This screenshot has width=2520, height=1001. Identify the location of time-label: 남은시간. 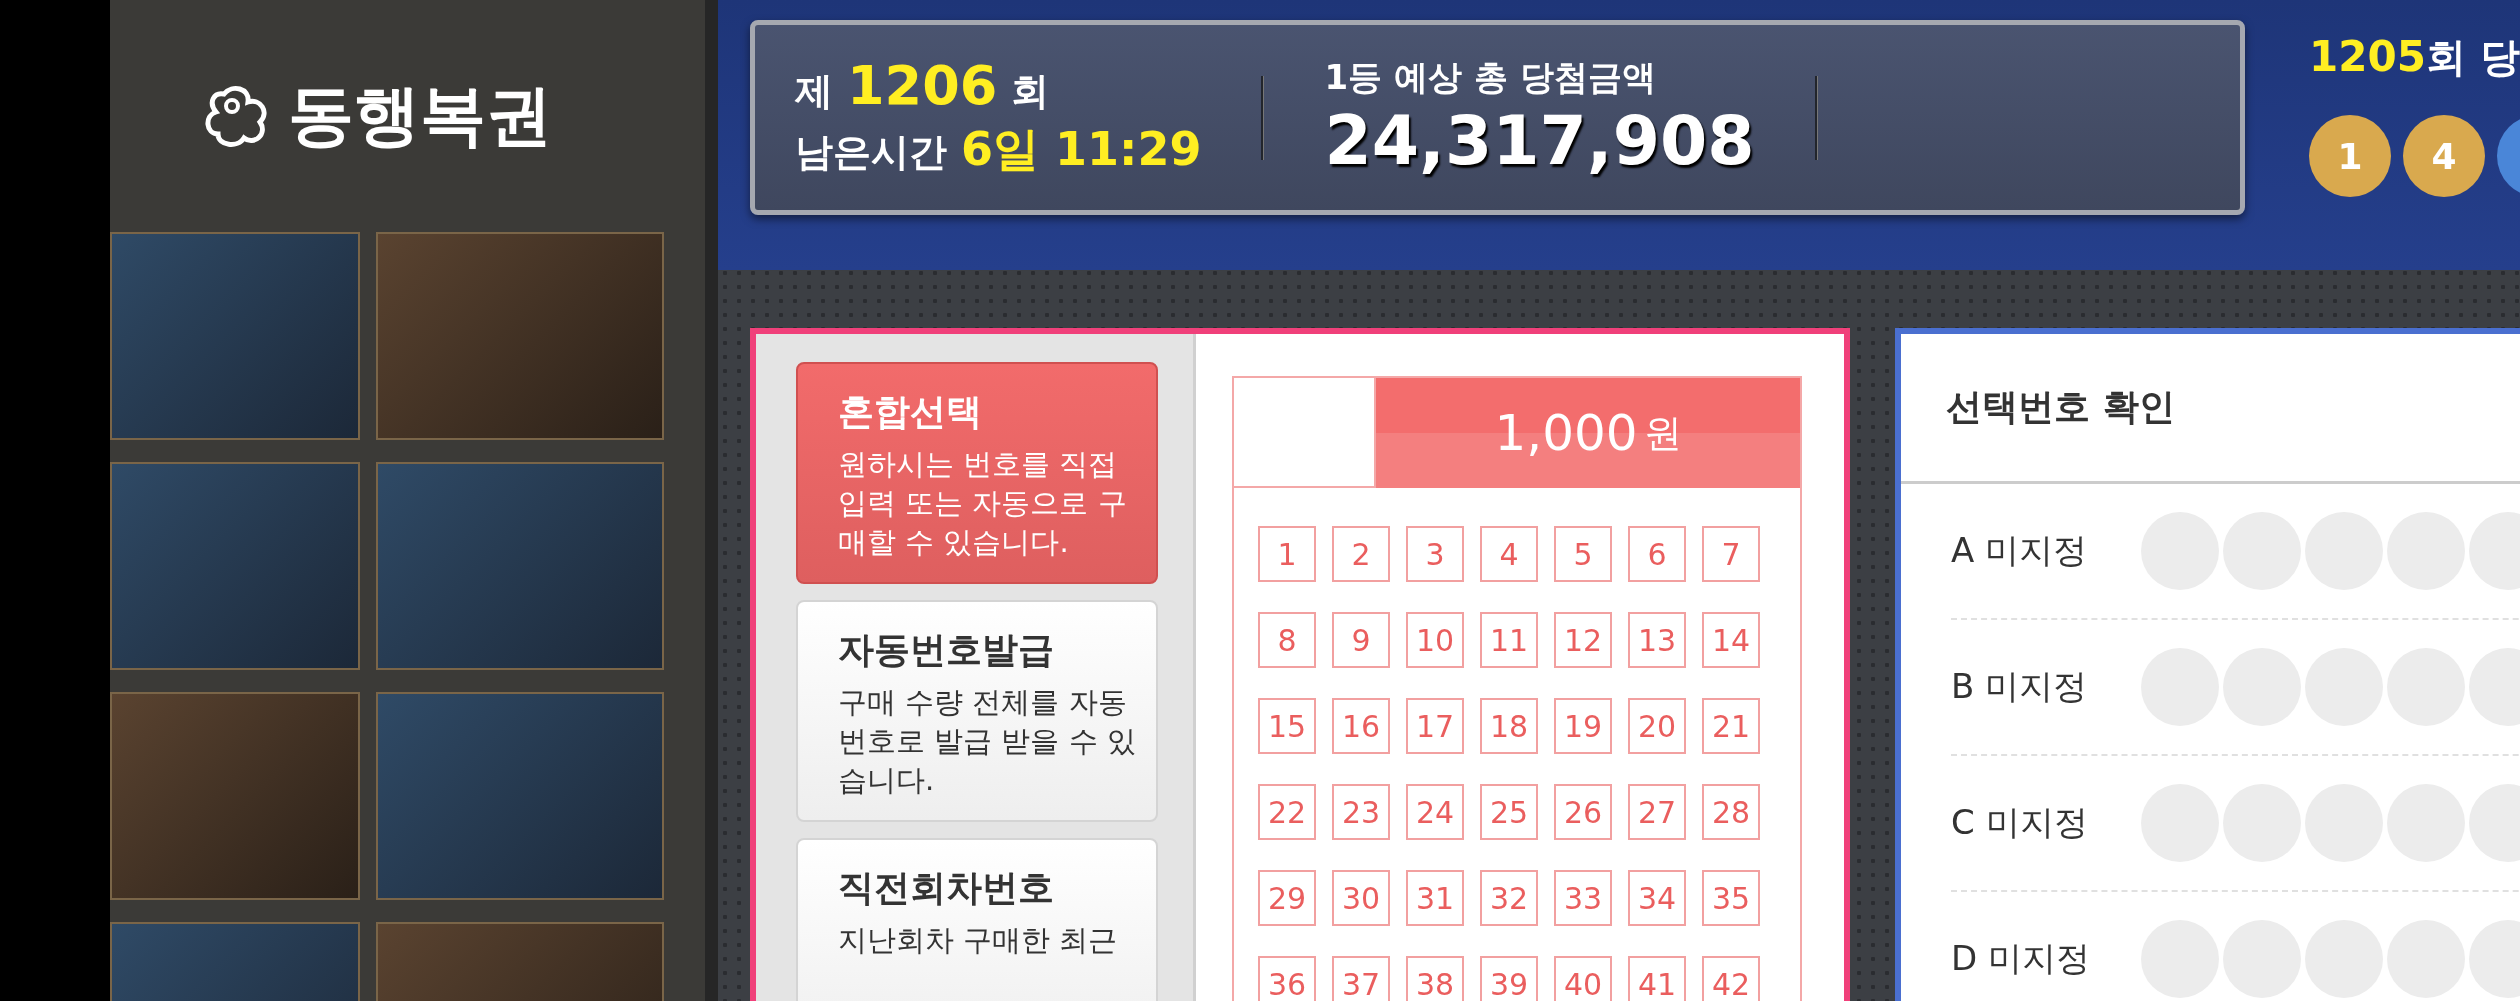
(871, 152).